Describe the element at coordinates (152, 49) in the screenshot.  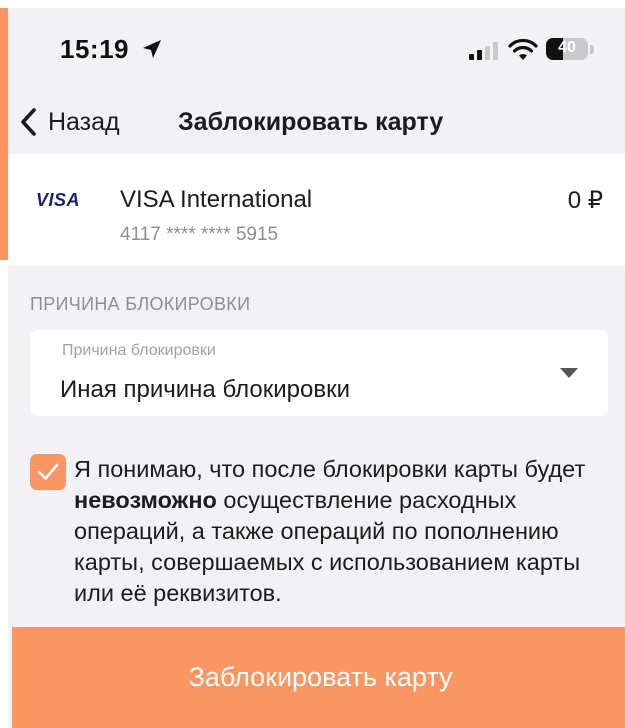
I see `location-arrow-icon` at that location.